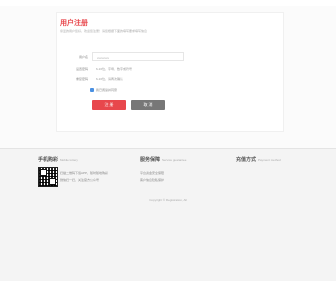  I want to click on mobile-title: 手机购彩 Mobile lottery, so click(58, 159).